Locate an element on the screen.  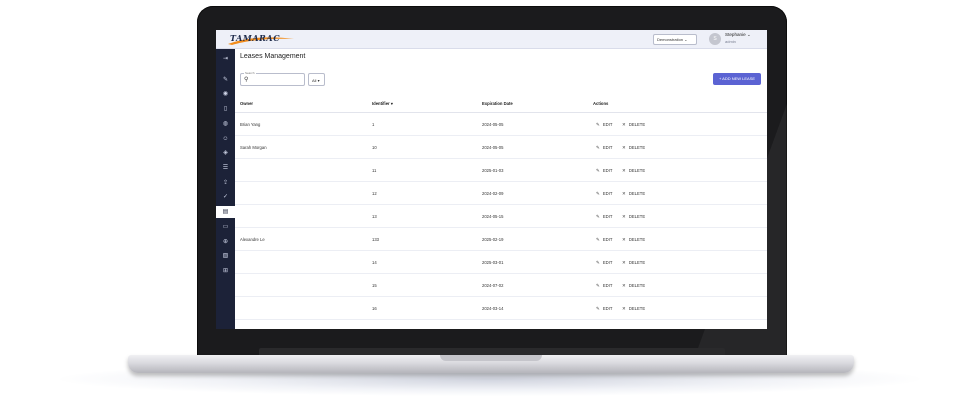
identifier-cell: 133 is located at coordinates (375, 239).